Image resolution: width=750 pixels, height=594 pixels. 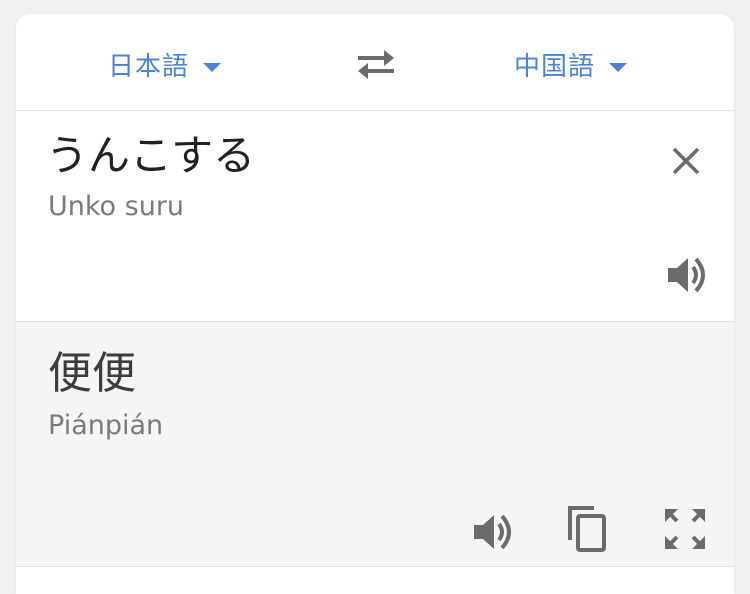 I want to click on translation-text: 便便, so click(x=92, y=373).